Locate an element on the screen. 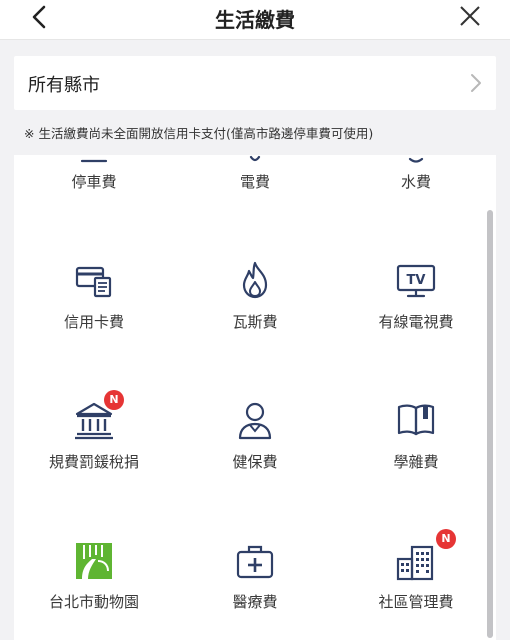 This screenshot has width=510, height=640. book-icon is located at coordinates (416, 420).